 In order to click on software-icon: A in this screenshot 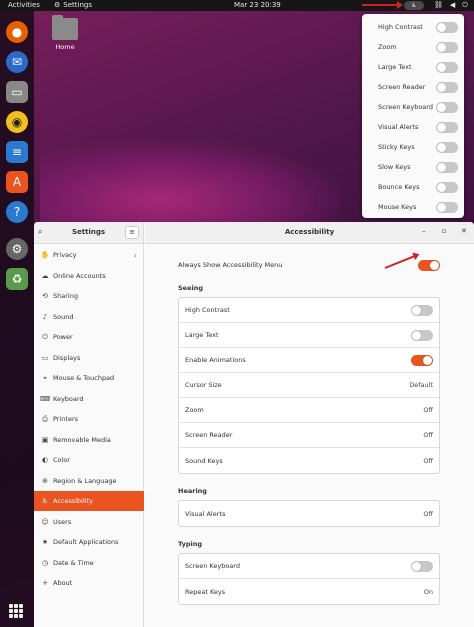, I will do `click(17, 182)`.